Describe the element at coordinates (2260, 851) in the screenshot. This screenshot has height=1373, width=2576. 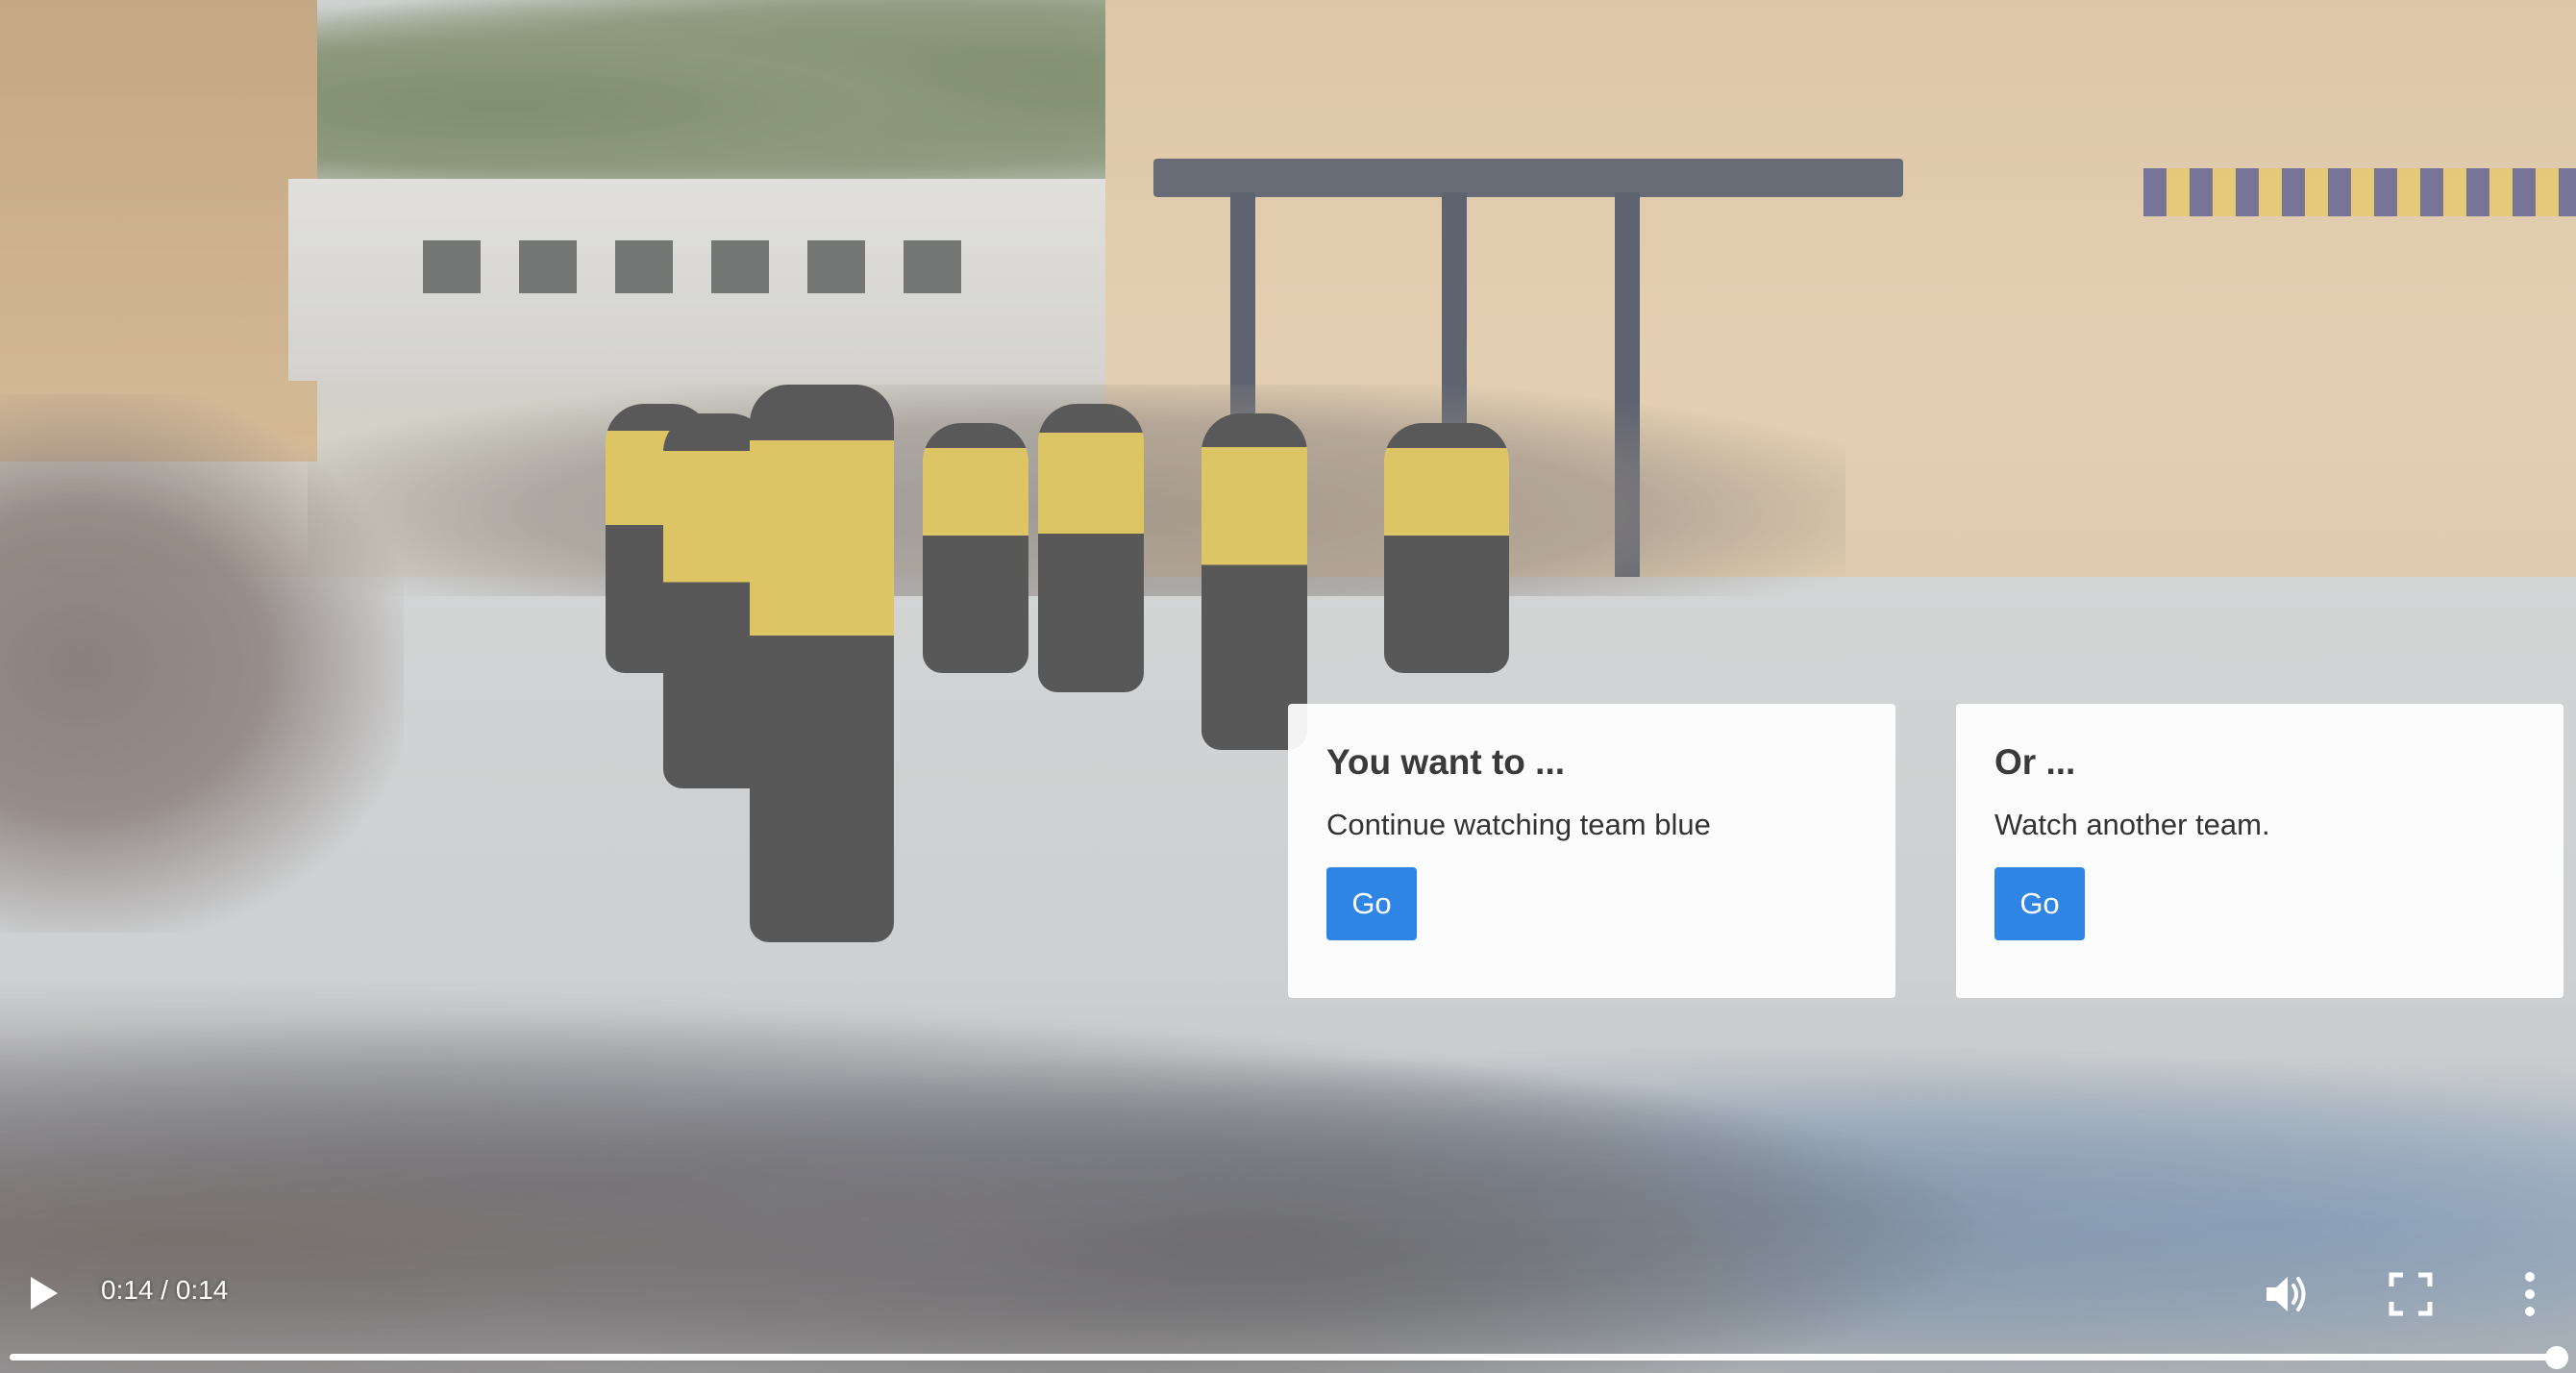
I see `choice-card-another-team: Or ... Watch another team. Go` at that location.